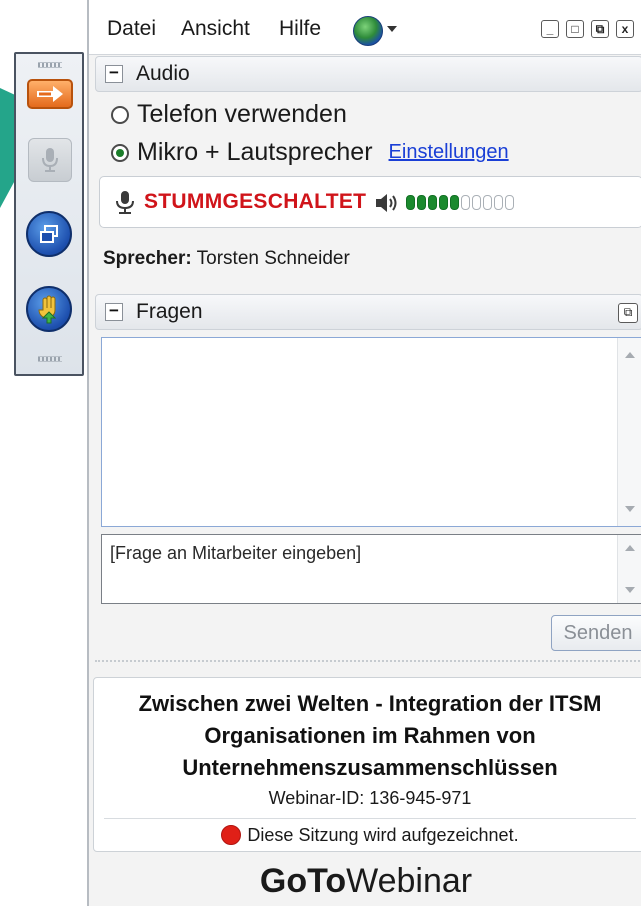 This screenshot has width=641, height=906. What do you see at coordinates (596, 633) in the screenshot?
I see `send-button: Senden` at bounding box center [596, 633].